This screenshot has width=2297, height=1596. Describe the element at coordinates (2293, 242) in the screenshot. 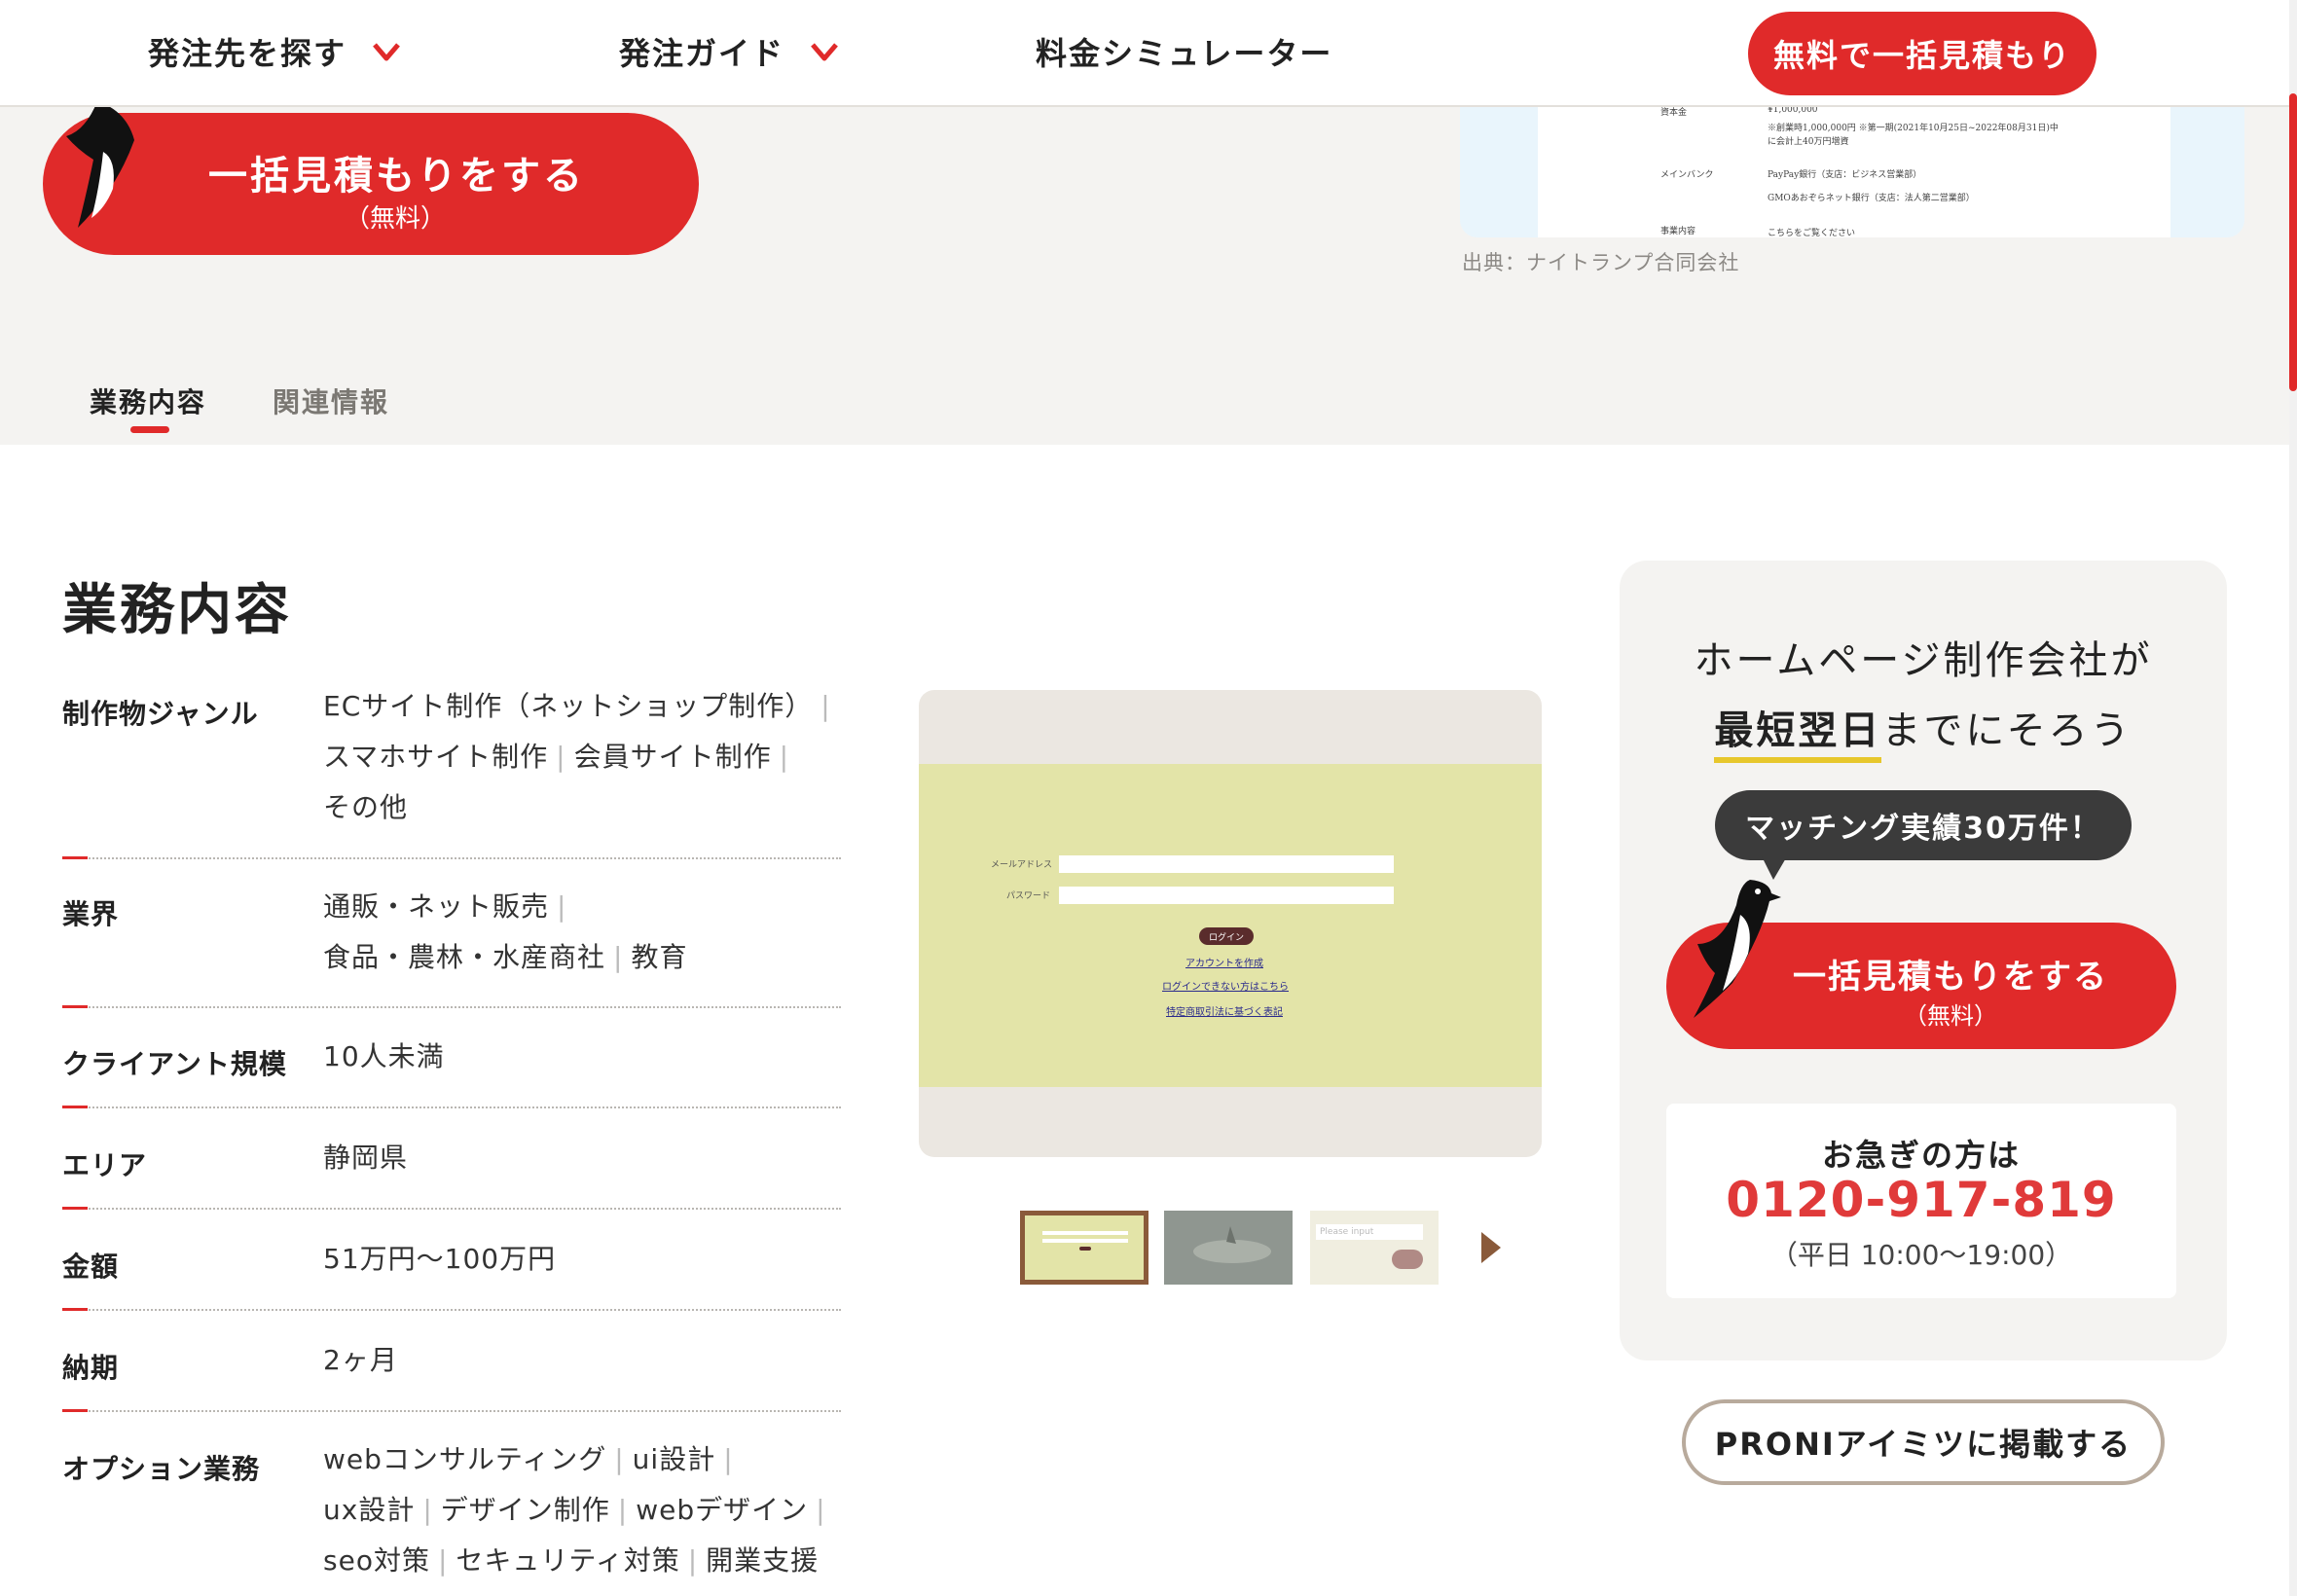

I see `scrollbar-thumb` at that location.